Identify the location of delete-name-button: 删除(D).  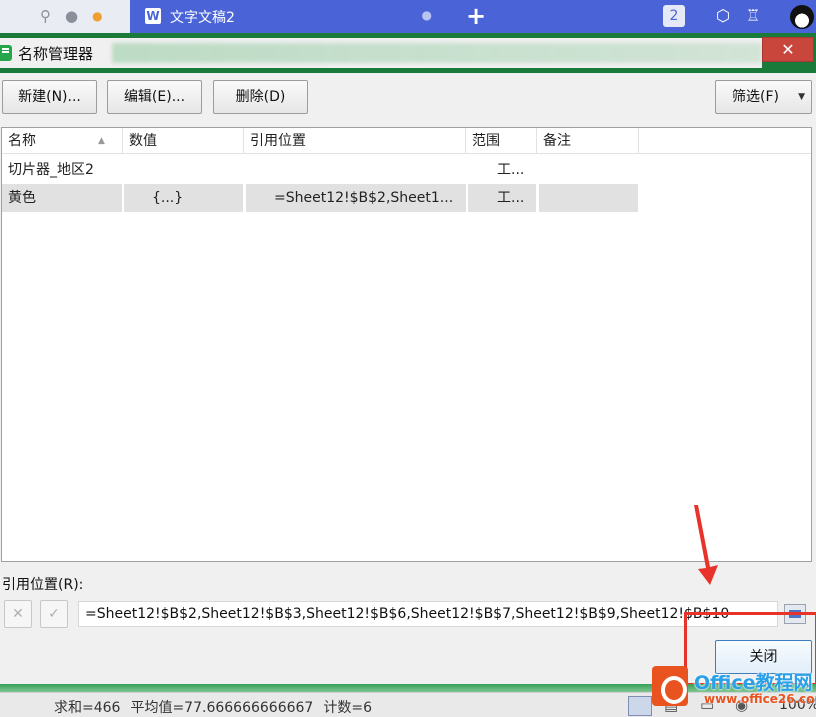
(260, 97).